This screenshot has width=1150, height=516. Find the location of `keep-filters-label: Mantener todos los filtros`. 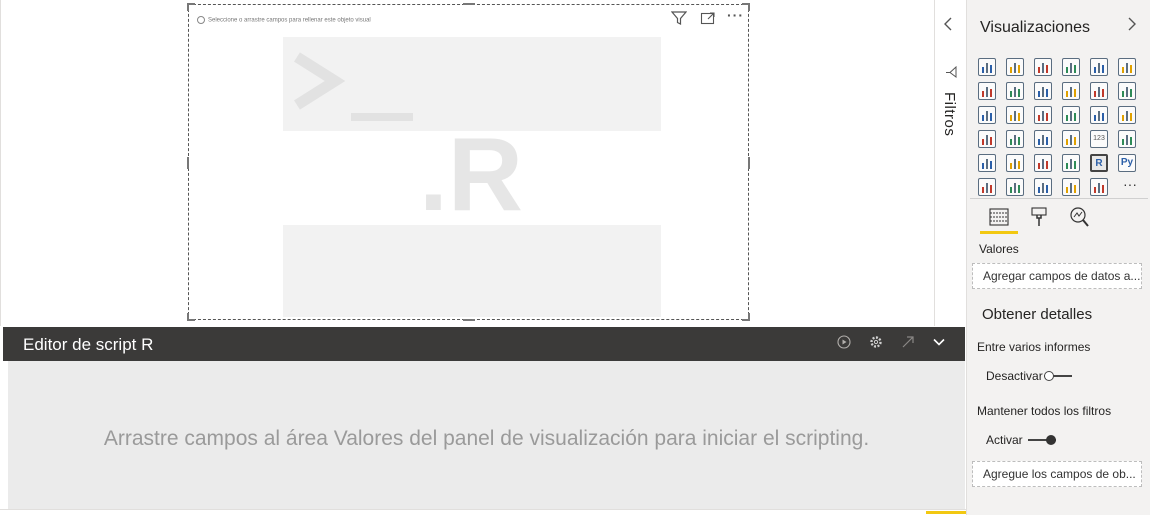

keep-filters-label: Mantener todos los filtros is located at coordinates (1044, 411).